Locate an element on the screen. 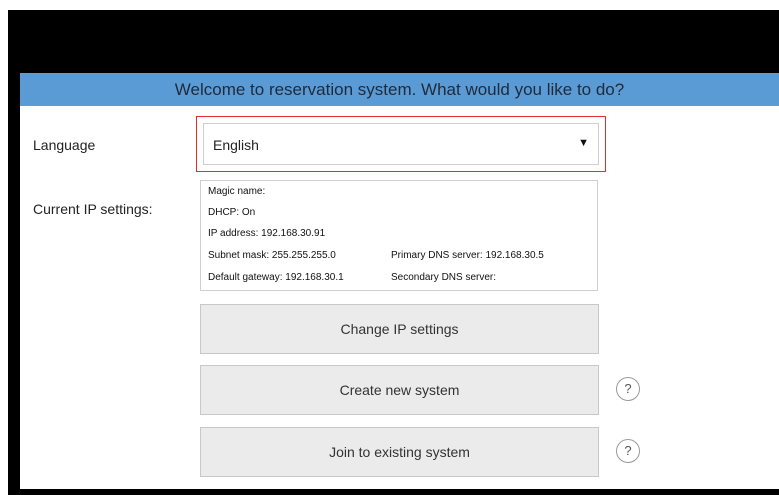 The image size is (779, 495). subnet-mask-text: Subnet mask: 255.255.255.0 is located at coordinates (272, 255).